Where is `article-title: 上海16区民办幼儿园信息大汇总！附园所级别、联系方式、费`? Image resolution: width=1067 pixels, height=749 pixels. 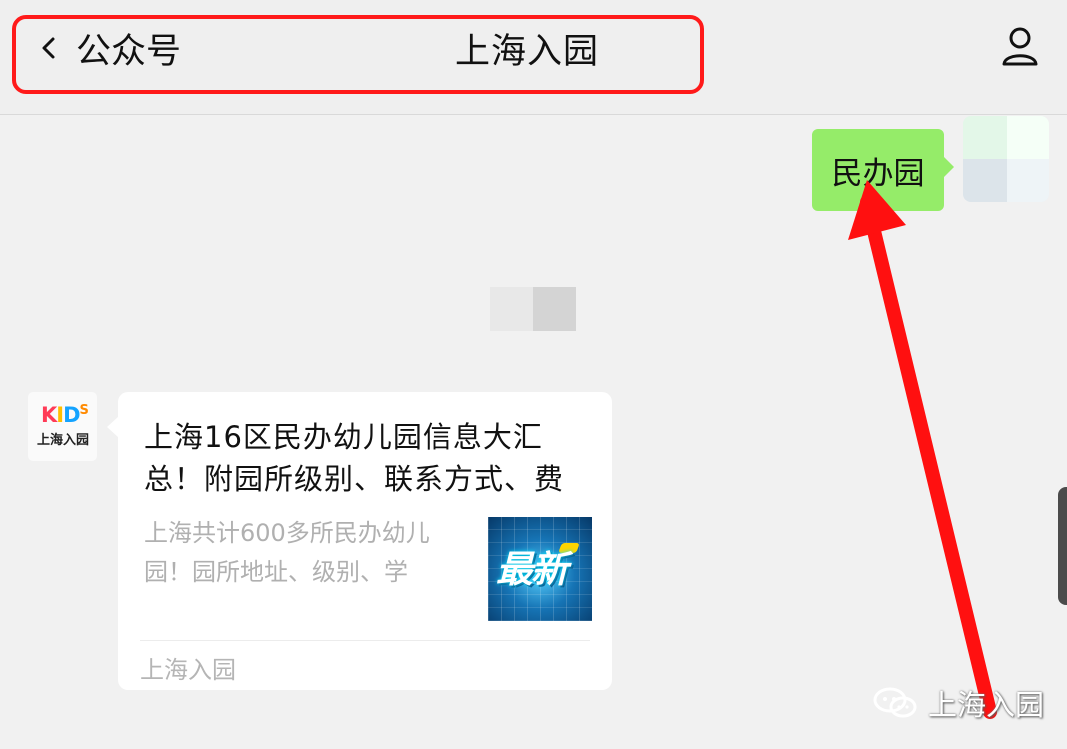
article-title: 上海16区民办幼儿园信息大汇总！附园所级别、联系方式、费 is located at coordinates (354, 458).